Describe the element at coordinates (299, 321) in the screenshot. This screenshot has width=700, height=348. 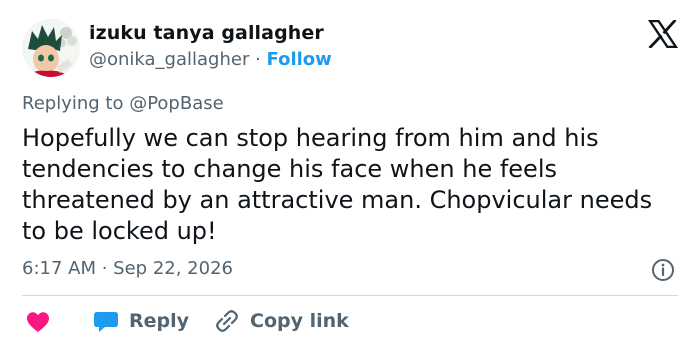
I see `copy-link-label: Copy link` at that location.